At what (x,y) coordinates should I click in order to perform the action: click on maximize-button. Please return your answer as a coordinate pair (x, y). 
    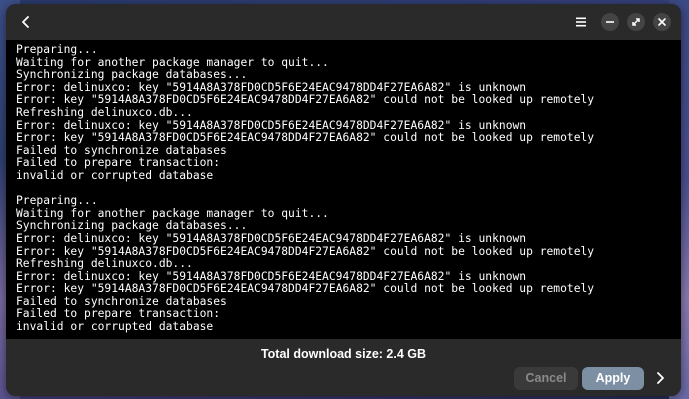
    Looking at the image, I should click on (636, 22).